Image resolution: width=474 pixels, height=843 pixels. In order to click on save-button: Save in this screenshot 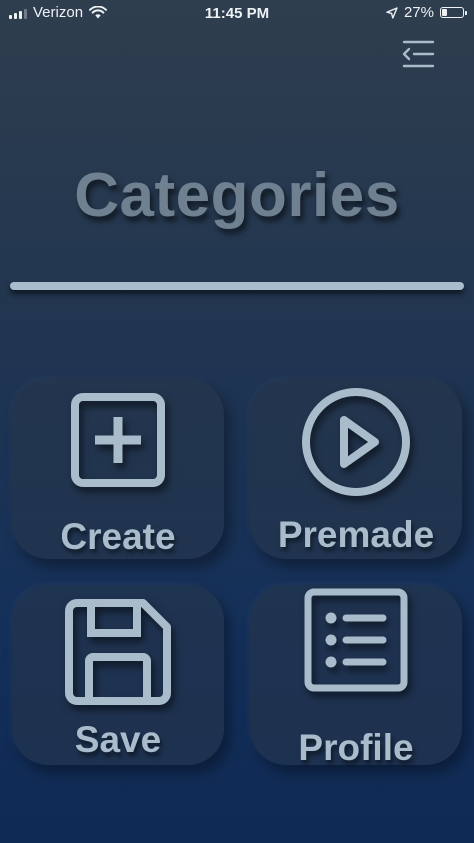, I will do `click(118, 675)`.